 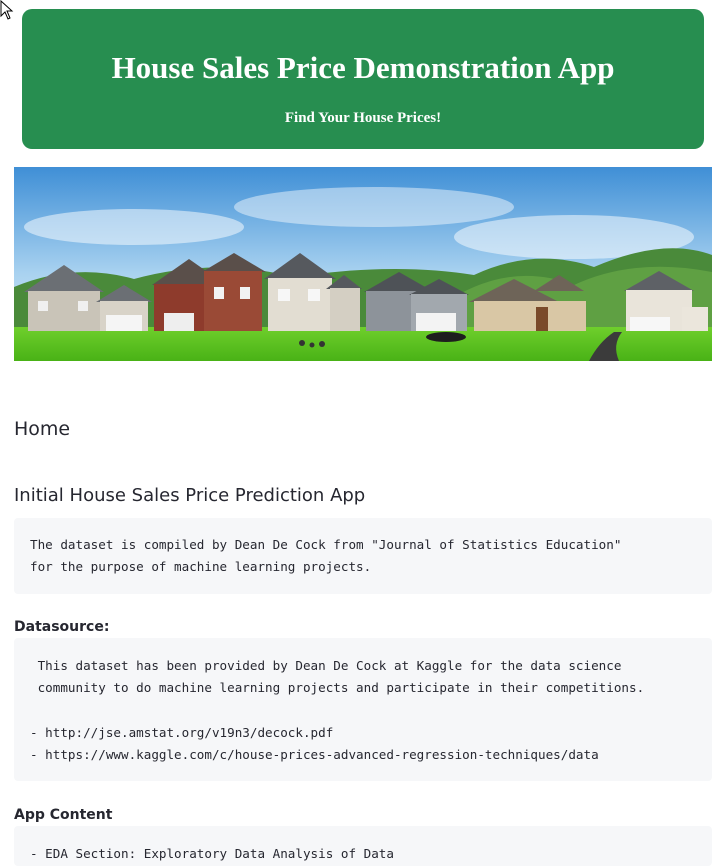 I want to click on datasource-label: Datasource:, so click(x=62, y=627).